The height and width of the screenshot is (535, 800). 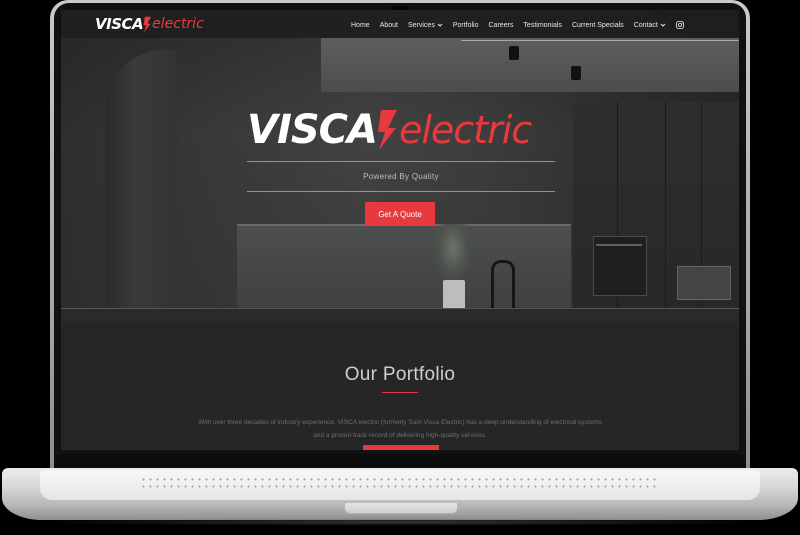 I want to click on hero-logo-visca: VISCA, so click(x=312, y=130).